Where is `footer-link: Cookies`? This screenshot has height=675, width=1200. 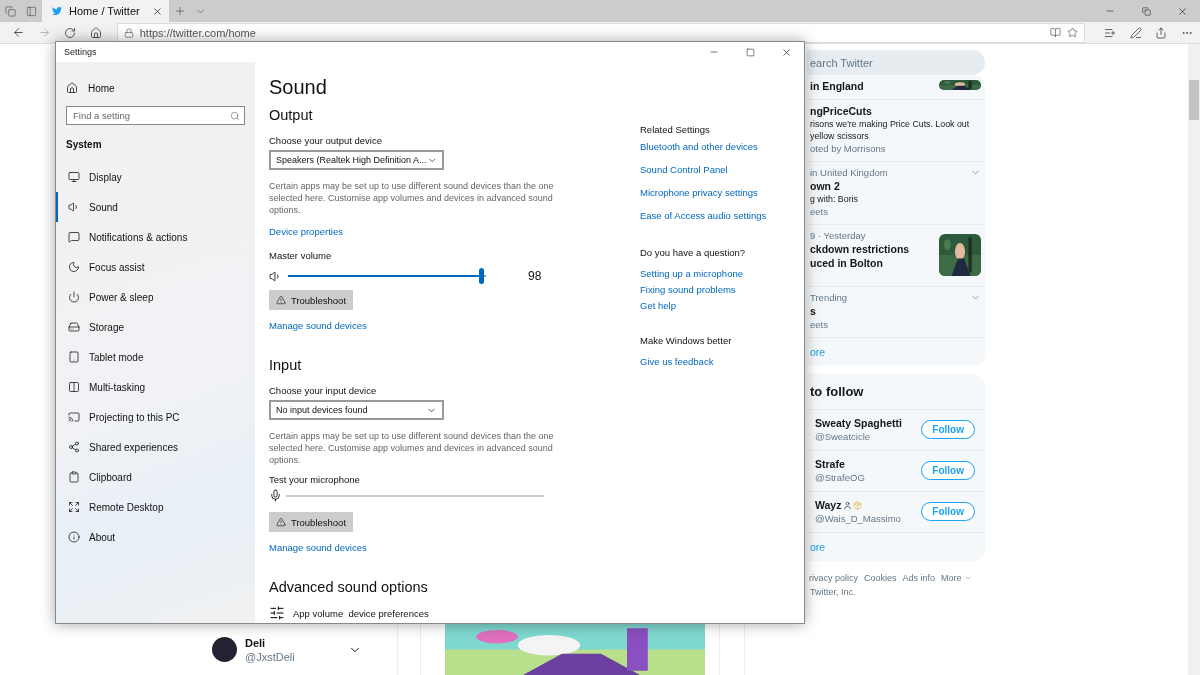
footer-link: Cookies is located at coordinates (880, 578).